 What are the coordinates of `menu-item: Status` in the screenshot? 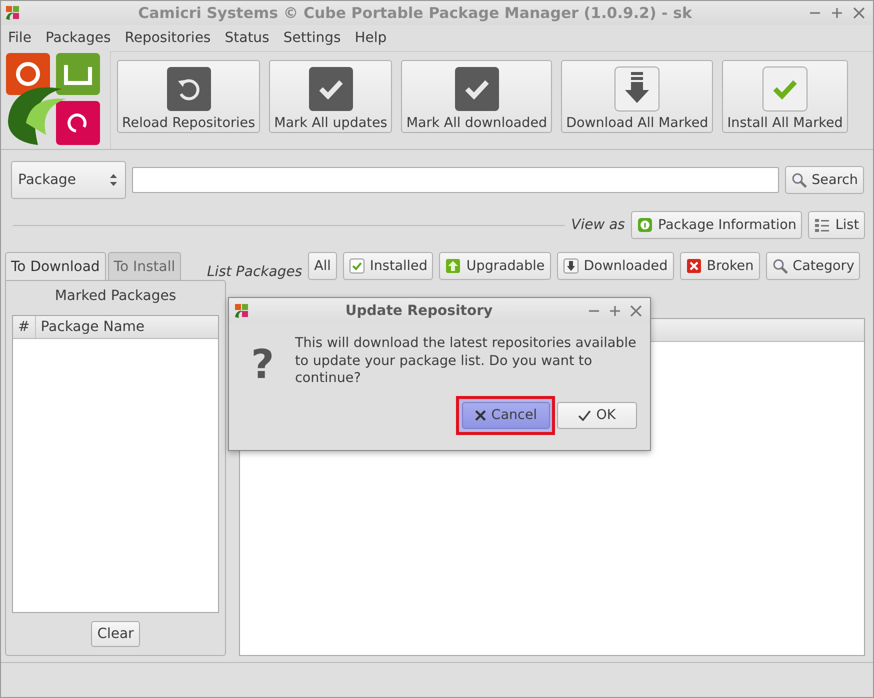 It's located at (247, 38).